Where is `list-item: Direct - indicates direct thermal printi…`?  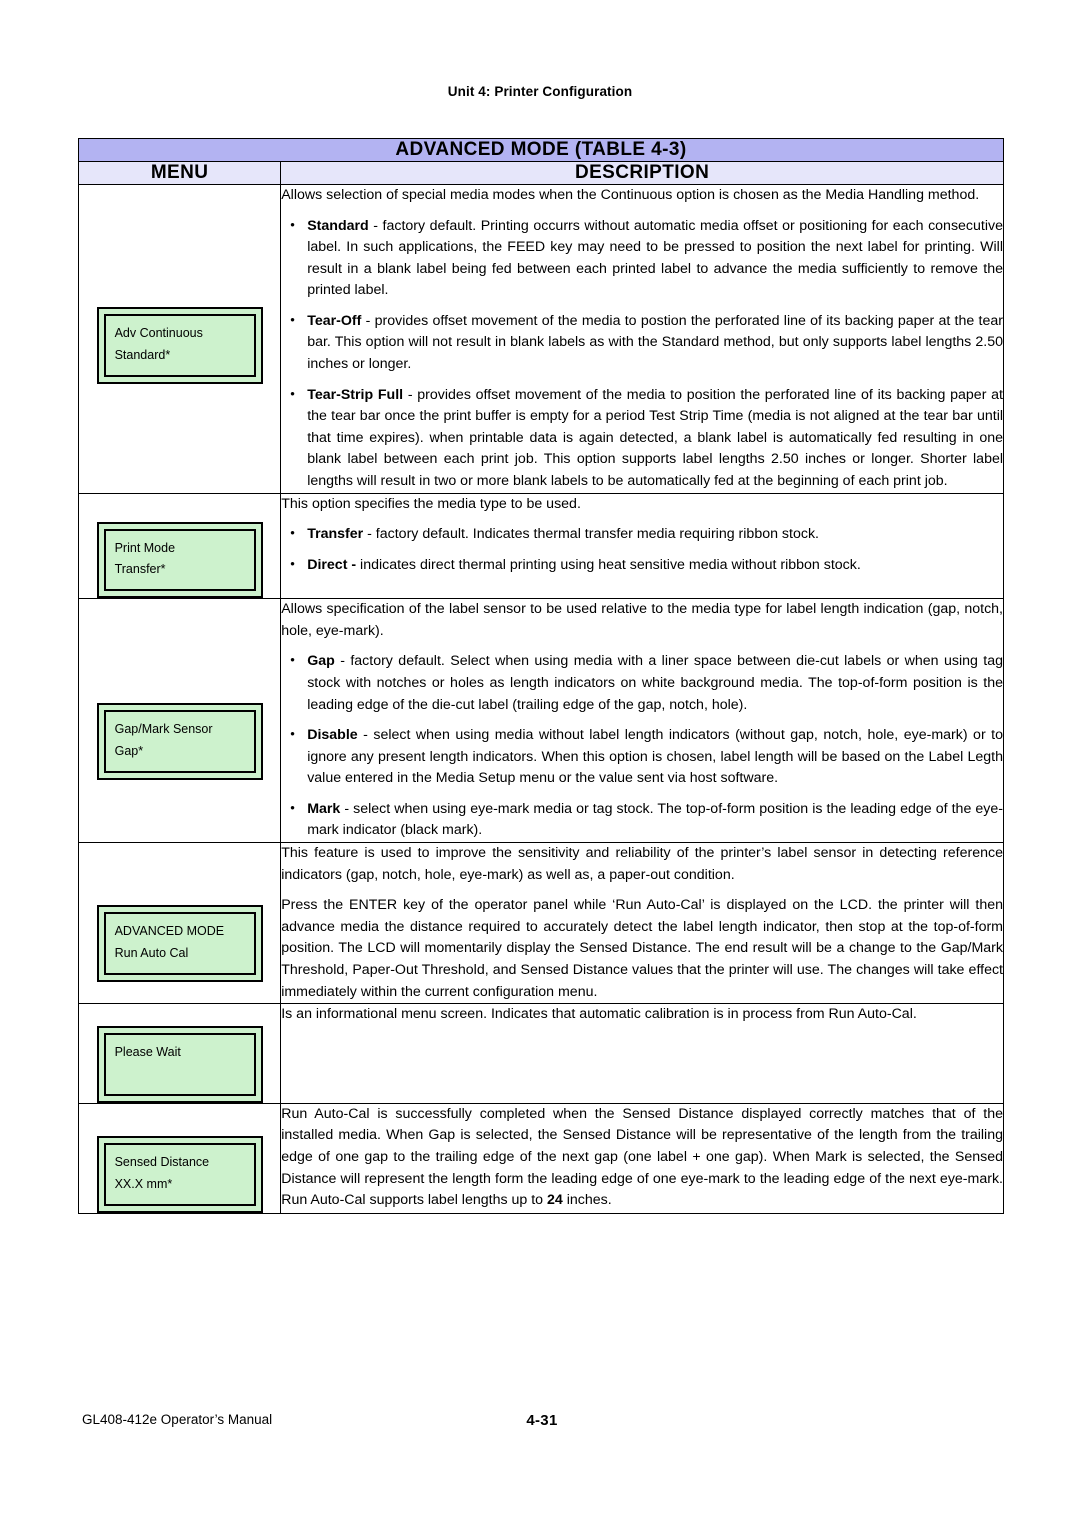 list-item: Direct - indicates direct thermal printi… is located at coordinates (642, 565).